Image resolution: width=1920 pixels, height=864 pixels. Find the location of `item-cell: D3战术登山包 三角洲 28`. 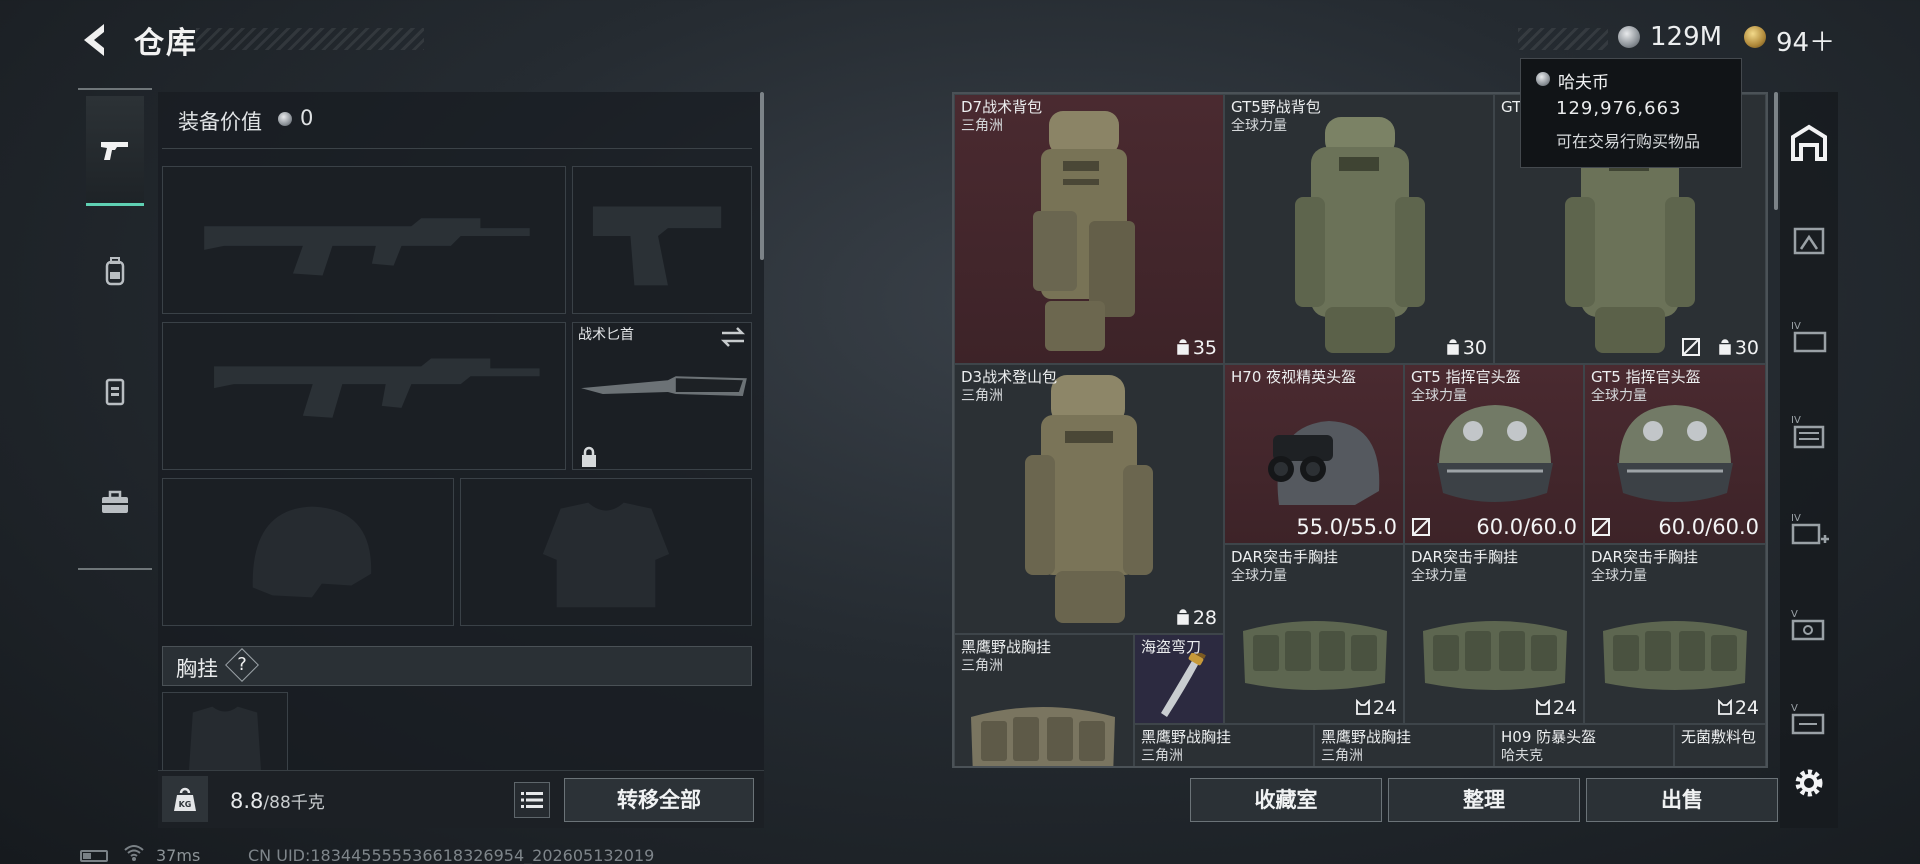

item-cell: D3战术登山包 三角洲 28 is located at coordinates (1089, 499).